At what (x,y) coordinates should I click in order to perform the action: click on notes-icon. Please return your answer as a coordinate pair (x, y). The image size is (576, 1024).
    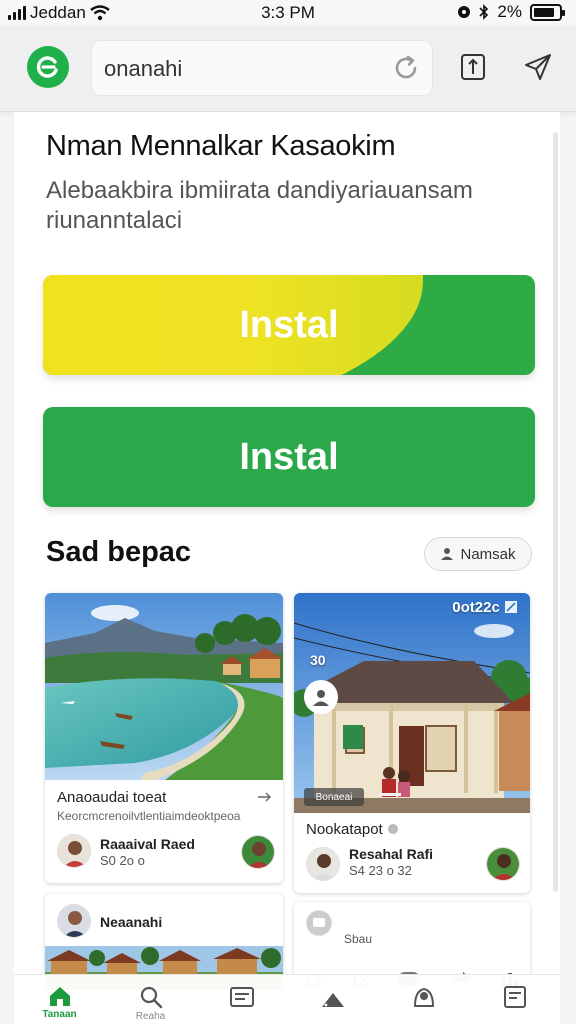
    Looking at the image, I should click on (514, 997).